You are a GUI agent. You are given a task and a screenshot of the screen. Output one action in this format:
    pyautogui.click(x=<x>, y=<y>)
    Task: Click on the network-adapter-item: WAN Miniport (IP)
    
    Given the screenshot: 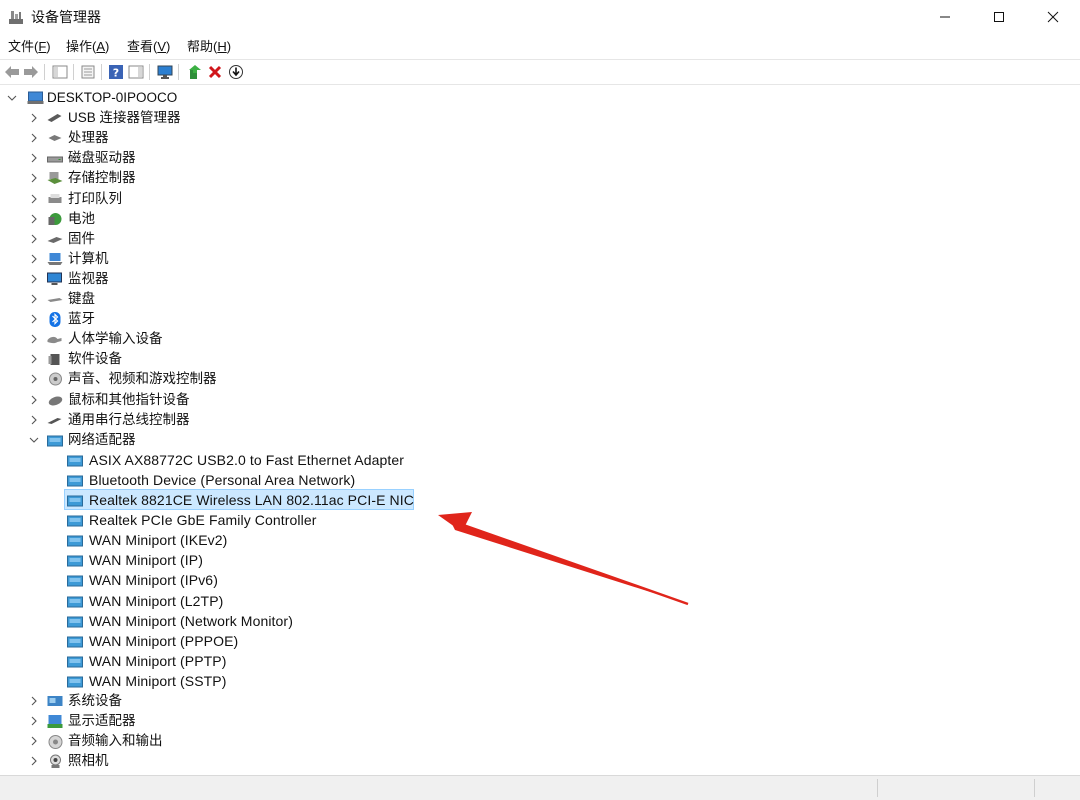 What is the action you would take?
    pyautogui.click(x=540, y=560)
    